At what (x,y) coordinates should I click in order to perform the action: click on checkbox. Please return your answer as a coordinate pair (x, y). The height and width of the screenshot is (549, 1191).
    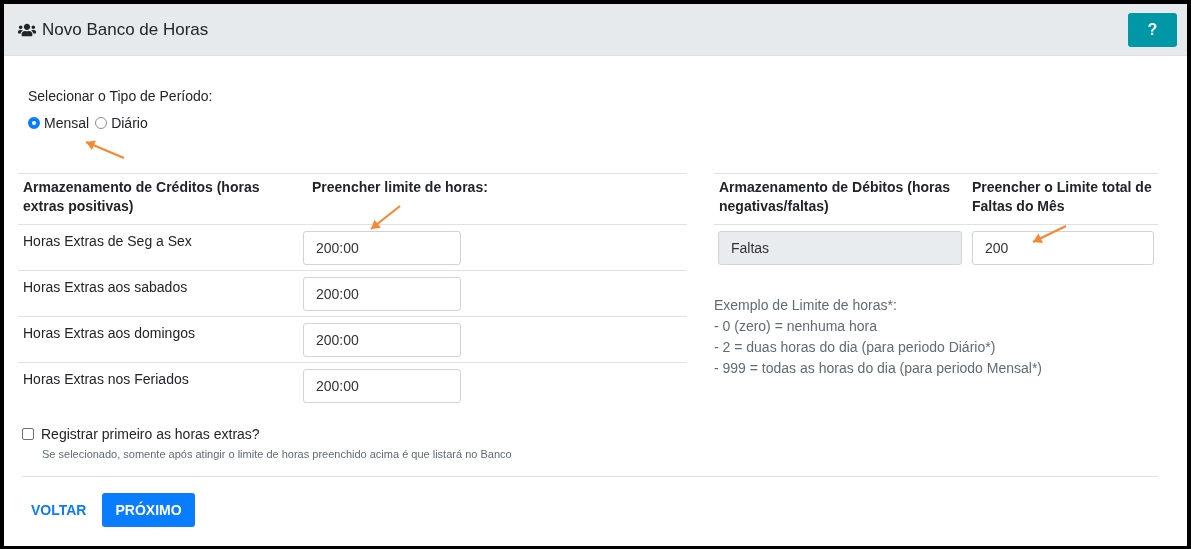
    Looking at the image, I should click on (28, 434).